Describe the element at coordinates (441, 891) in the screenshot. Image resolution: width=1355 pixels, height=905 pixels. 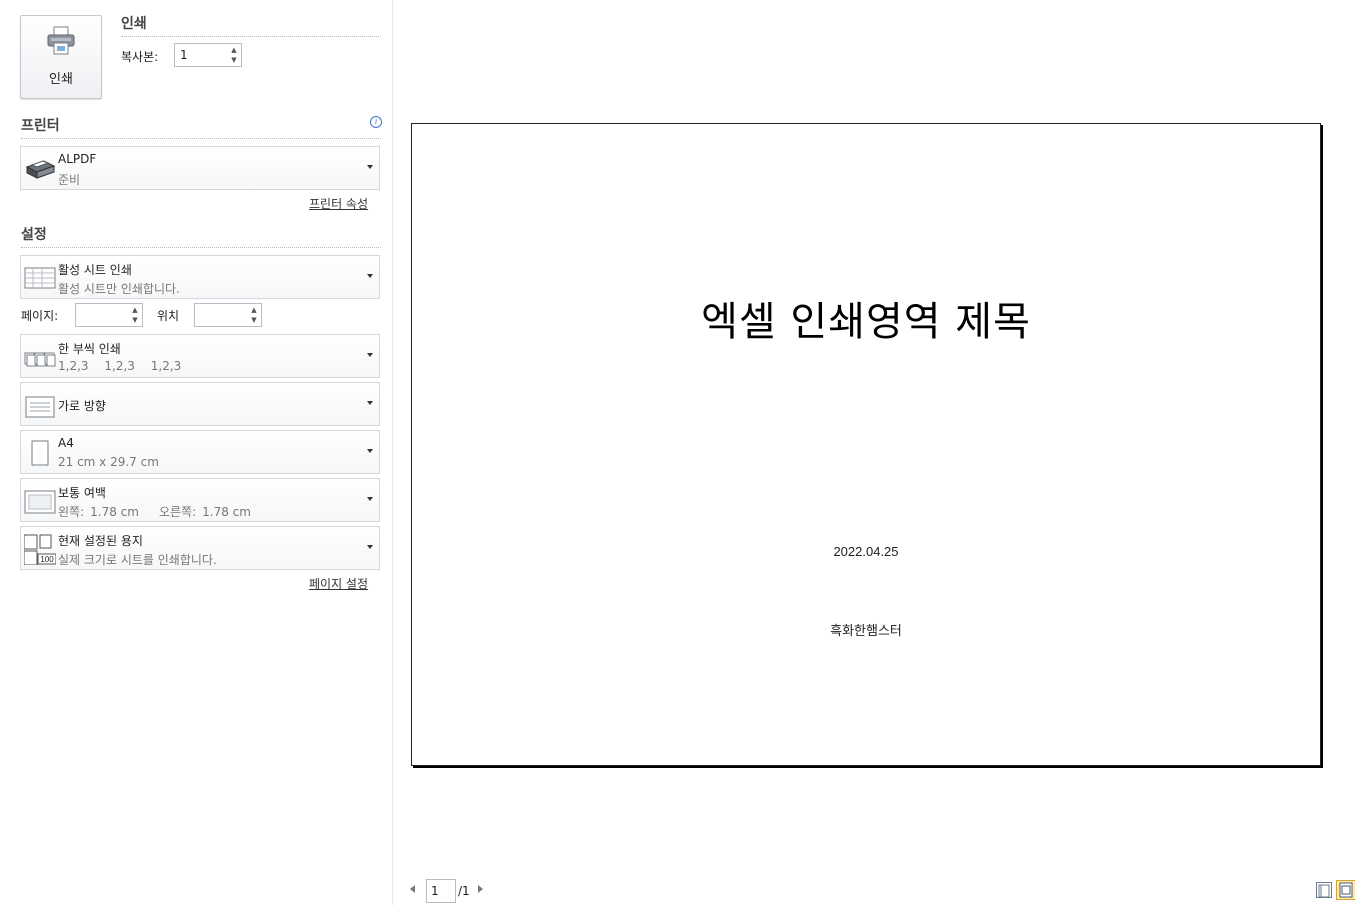
I see `current-page-input: 1` at that location.